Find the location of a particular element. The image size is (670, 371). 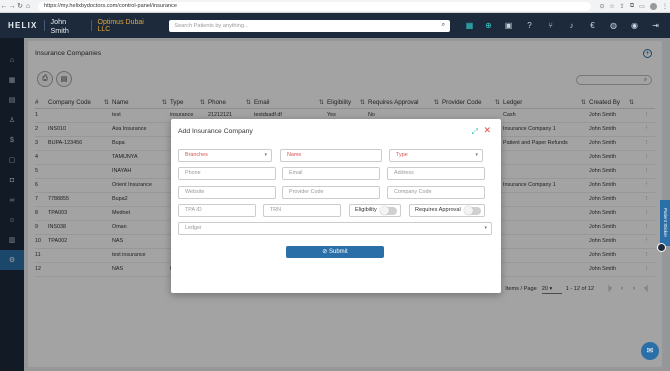

header-toolbar: ▣ ? ⑂ ♪ € ◍ ◉ ⇥ is located at coordinates (582, 25).